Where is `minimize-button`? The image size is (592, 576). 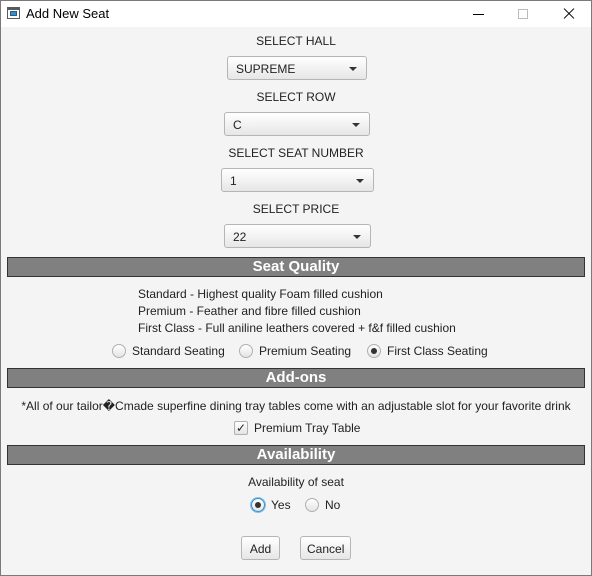 minimize-button is located at coordinates (479, 14).